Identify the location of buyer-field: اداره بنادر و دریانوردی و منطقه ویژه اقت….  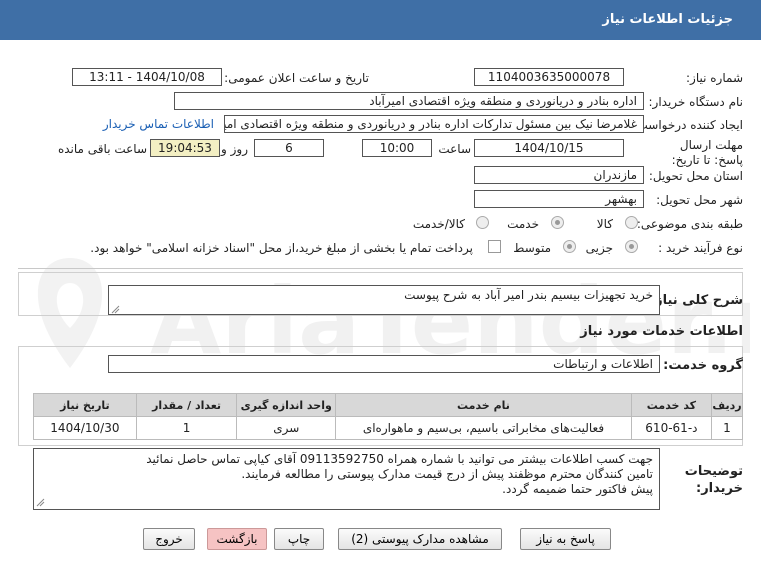
(409, 101).